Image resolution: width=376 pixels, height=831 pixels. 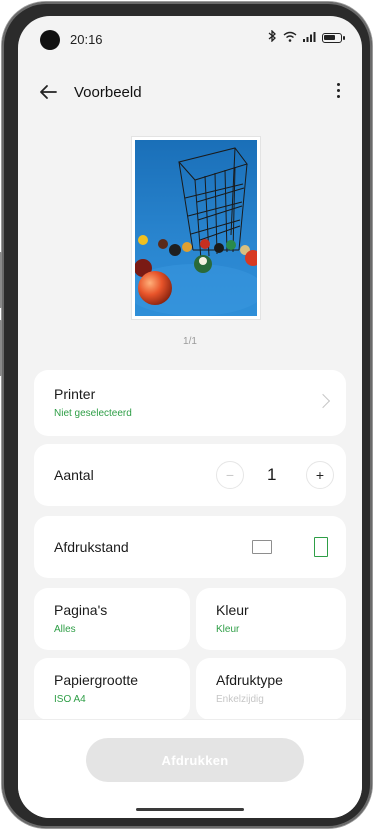 I want to click on wifi-icon, so click(x=290, y=38).